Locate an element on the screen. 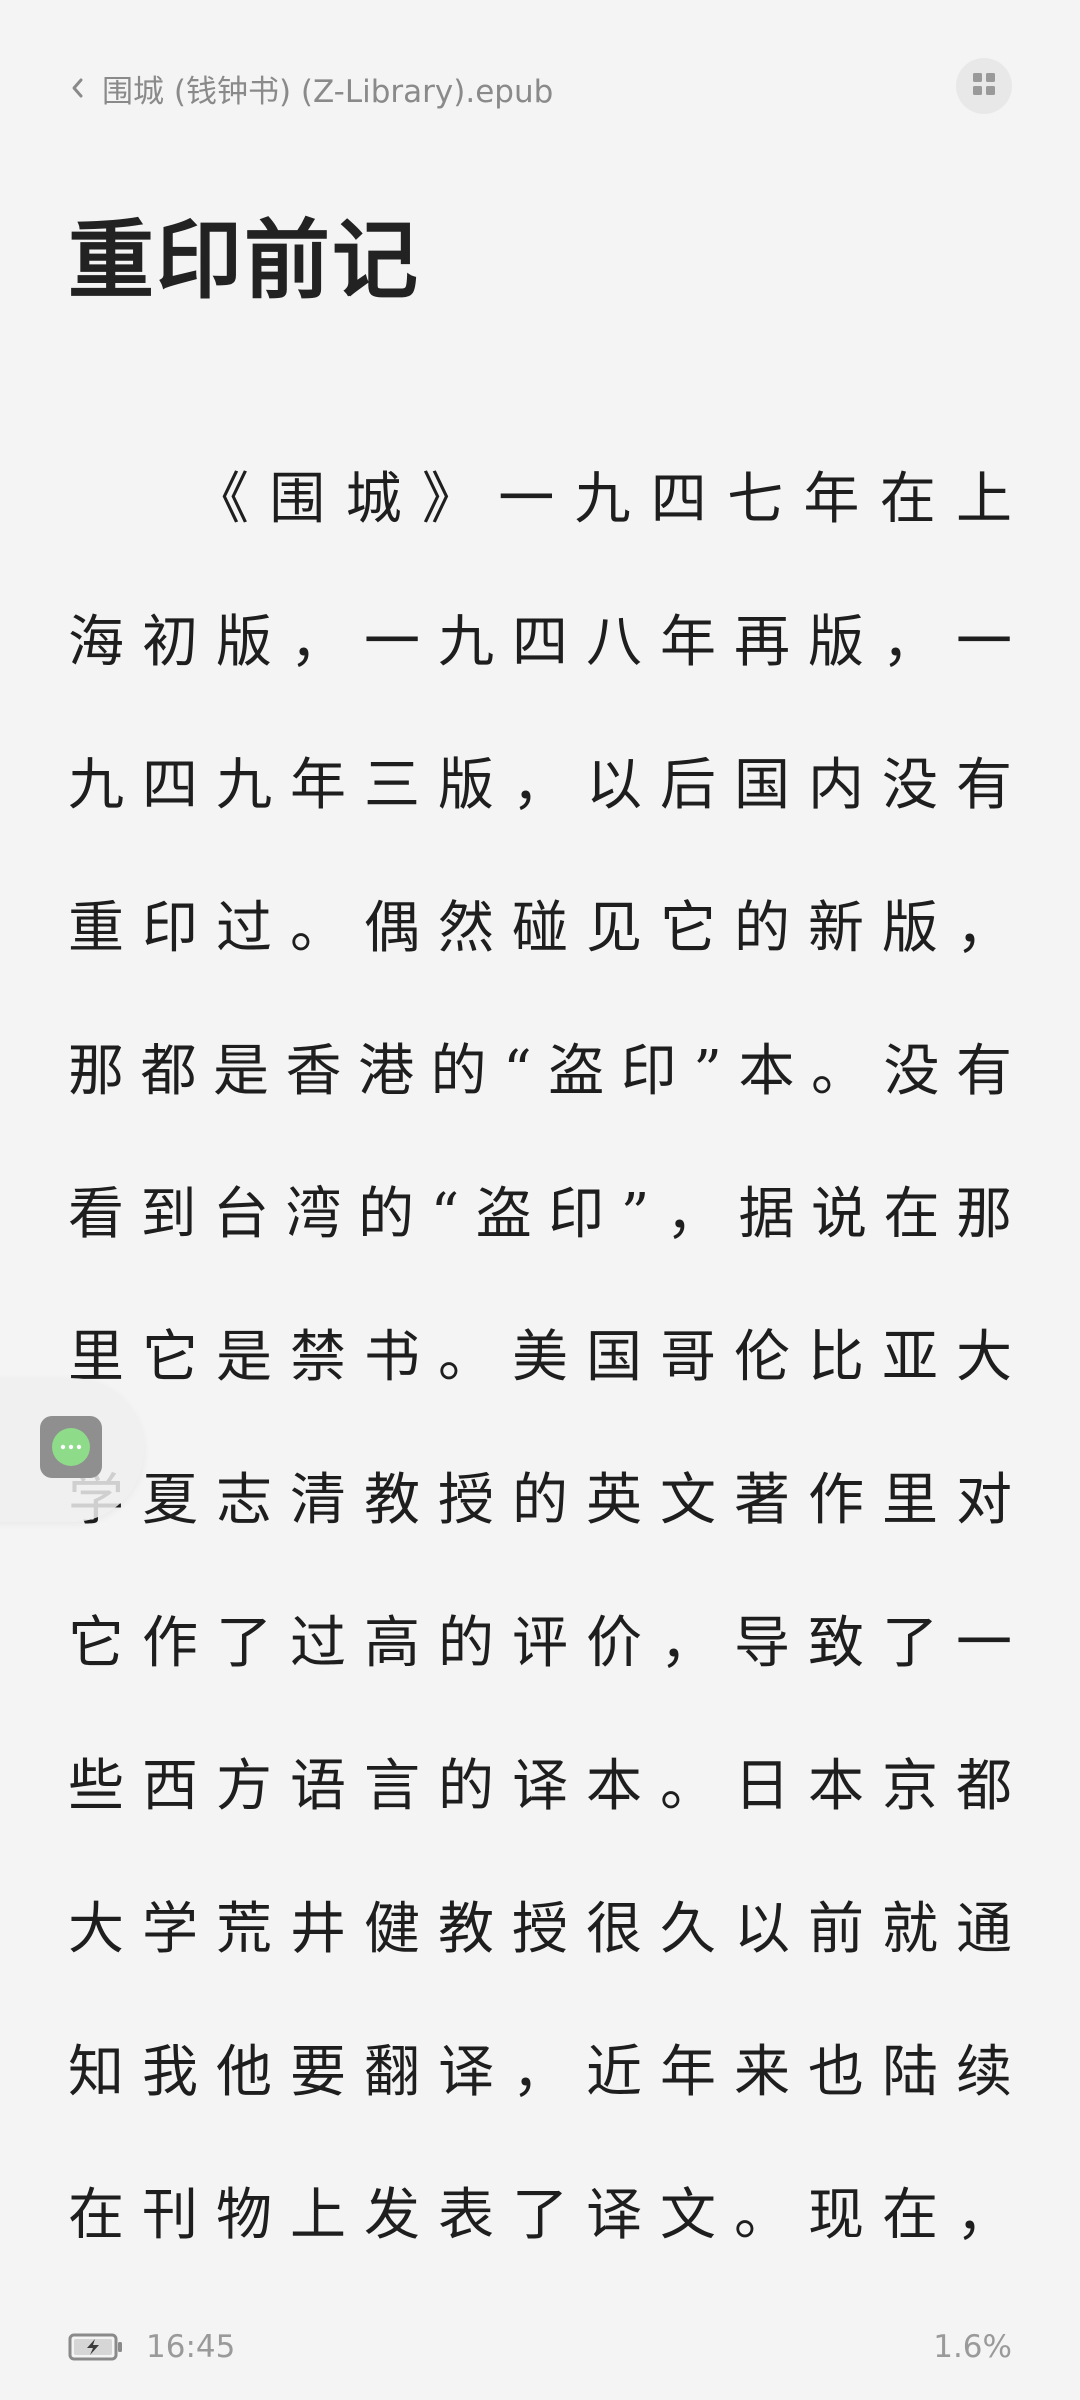 The image size is (1080, 2400). text-line: 看到台湾的“盗印”，据说在那 is located at coordinates (540, 1214).